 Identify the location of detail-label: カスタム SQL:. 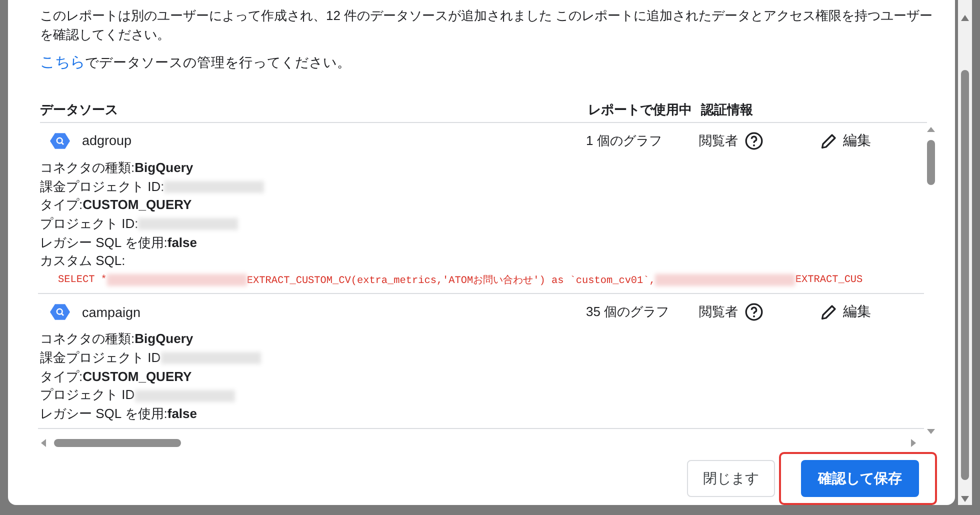
(83, 261).